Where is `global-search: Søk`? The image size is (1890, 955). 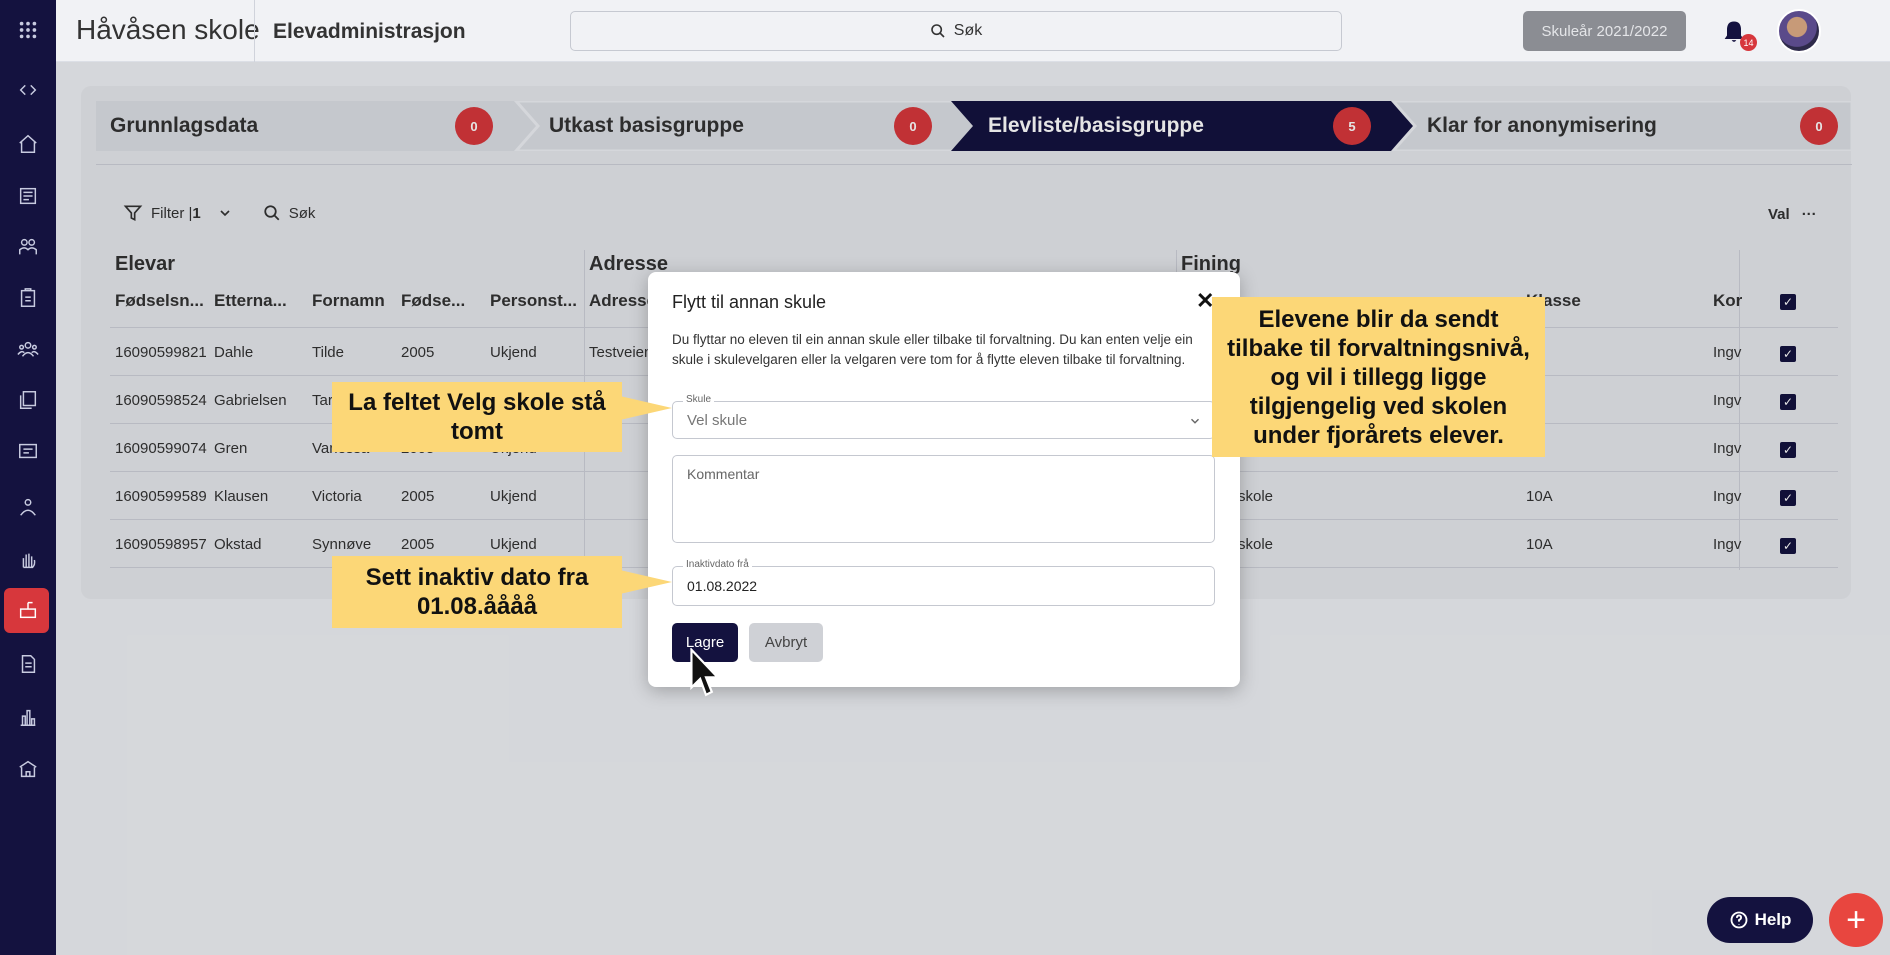 global-search: Søk is located at coordinates (956, 31).